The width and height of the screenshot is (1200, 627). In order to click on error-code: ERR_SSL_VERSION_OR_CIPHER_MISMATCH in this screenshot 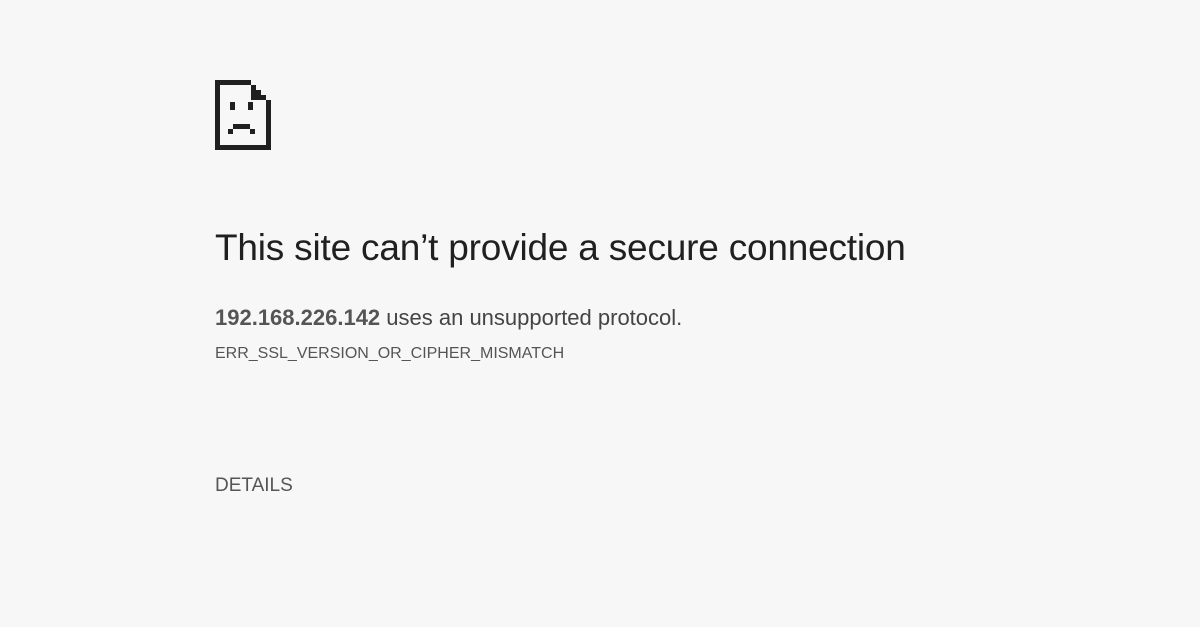, I will do `click(390, 353)`.